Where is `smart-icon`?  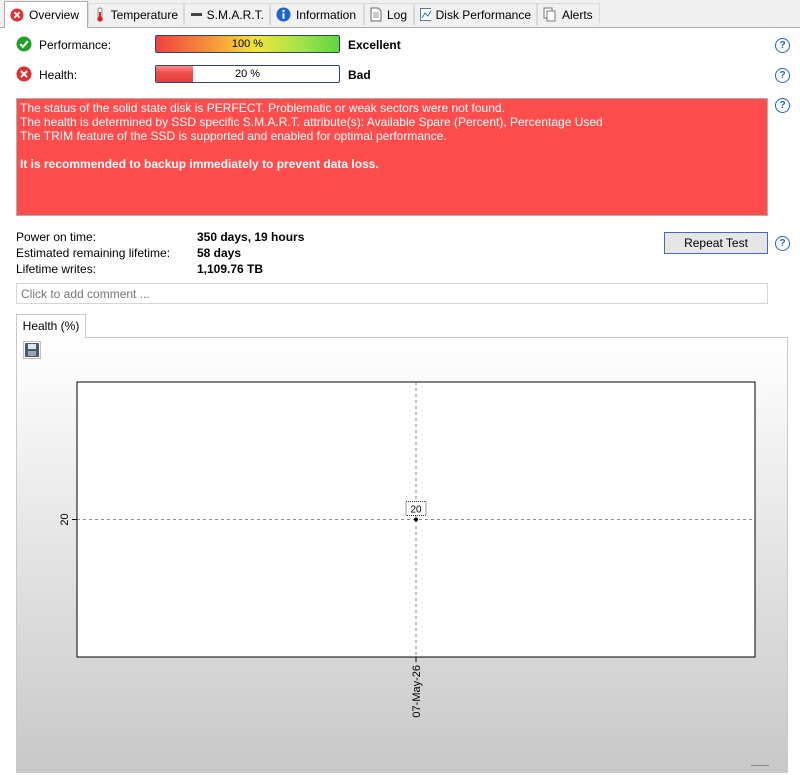
smart-icon is located at coordinates (196, 14).